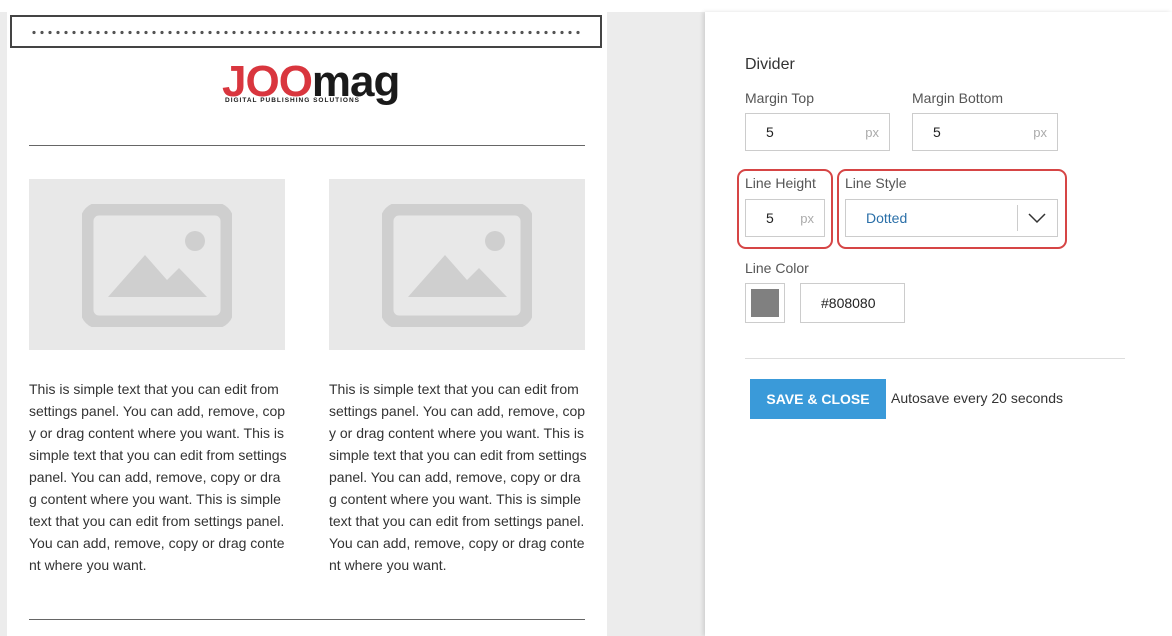 The height and width of the screenshot is (636, 1172). I want to click on margin-bottom-unit: px, so click(1040, 132).